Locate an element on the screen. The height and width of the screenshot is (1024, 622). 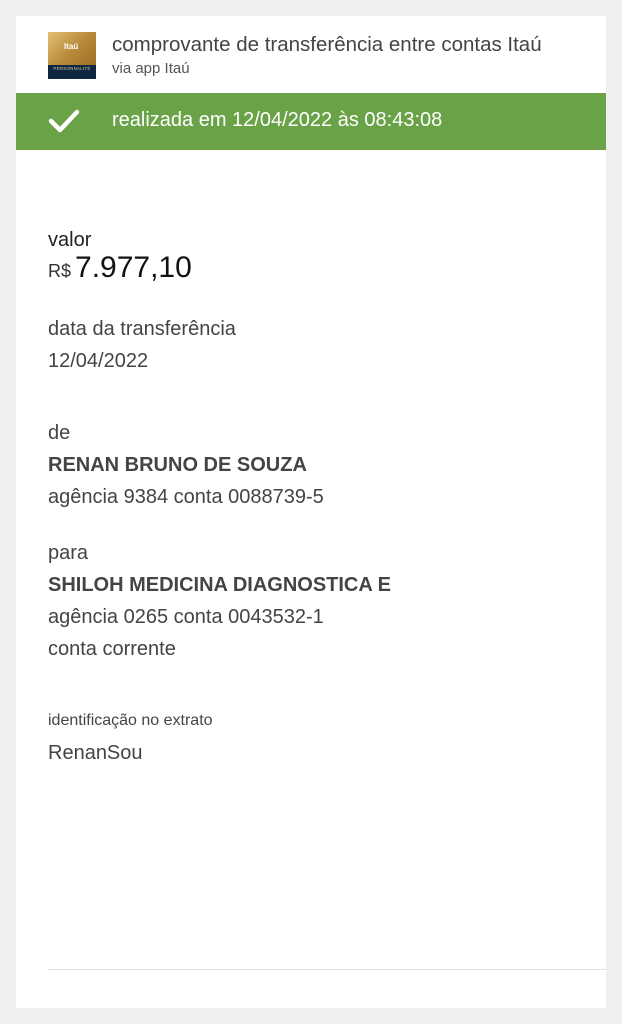
status-banner: realizada em 12/04/2022 às 08:43:08 is located at coordinates (311, 121).